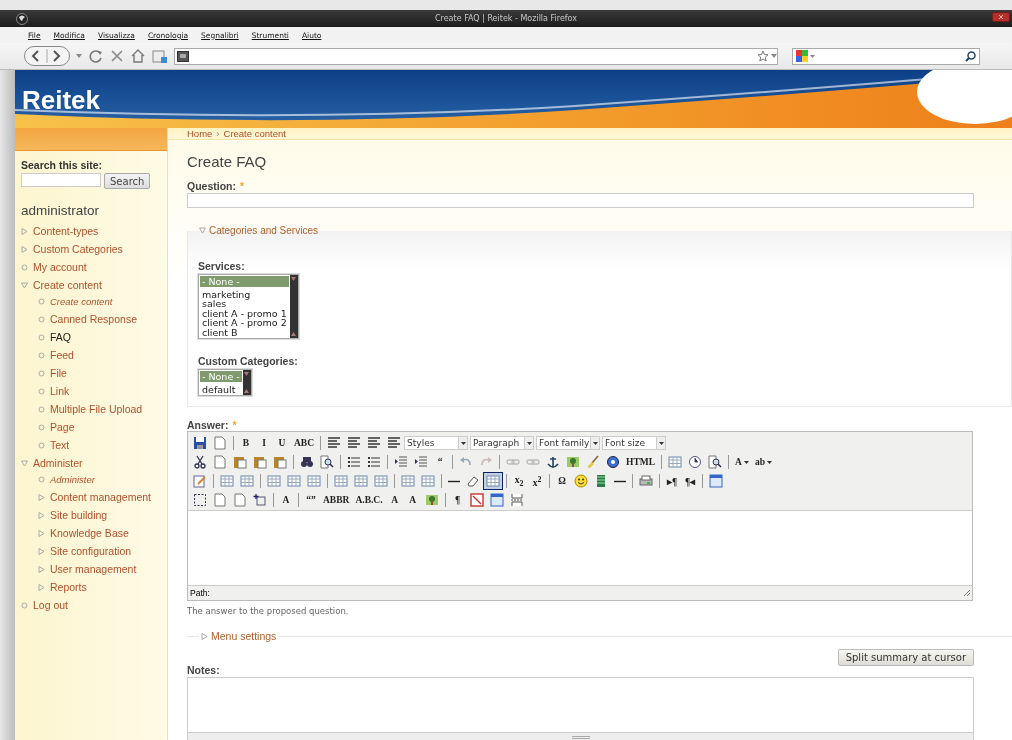 Image resolution: width=1012 pixels, height=740 pixels. I want to click on menu-link: My account, so click(60, 267).